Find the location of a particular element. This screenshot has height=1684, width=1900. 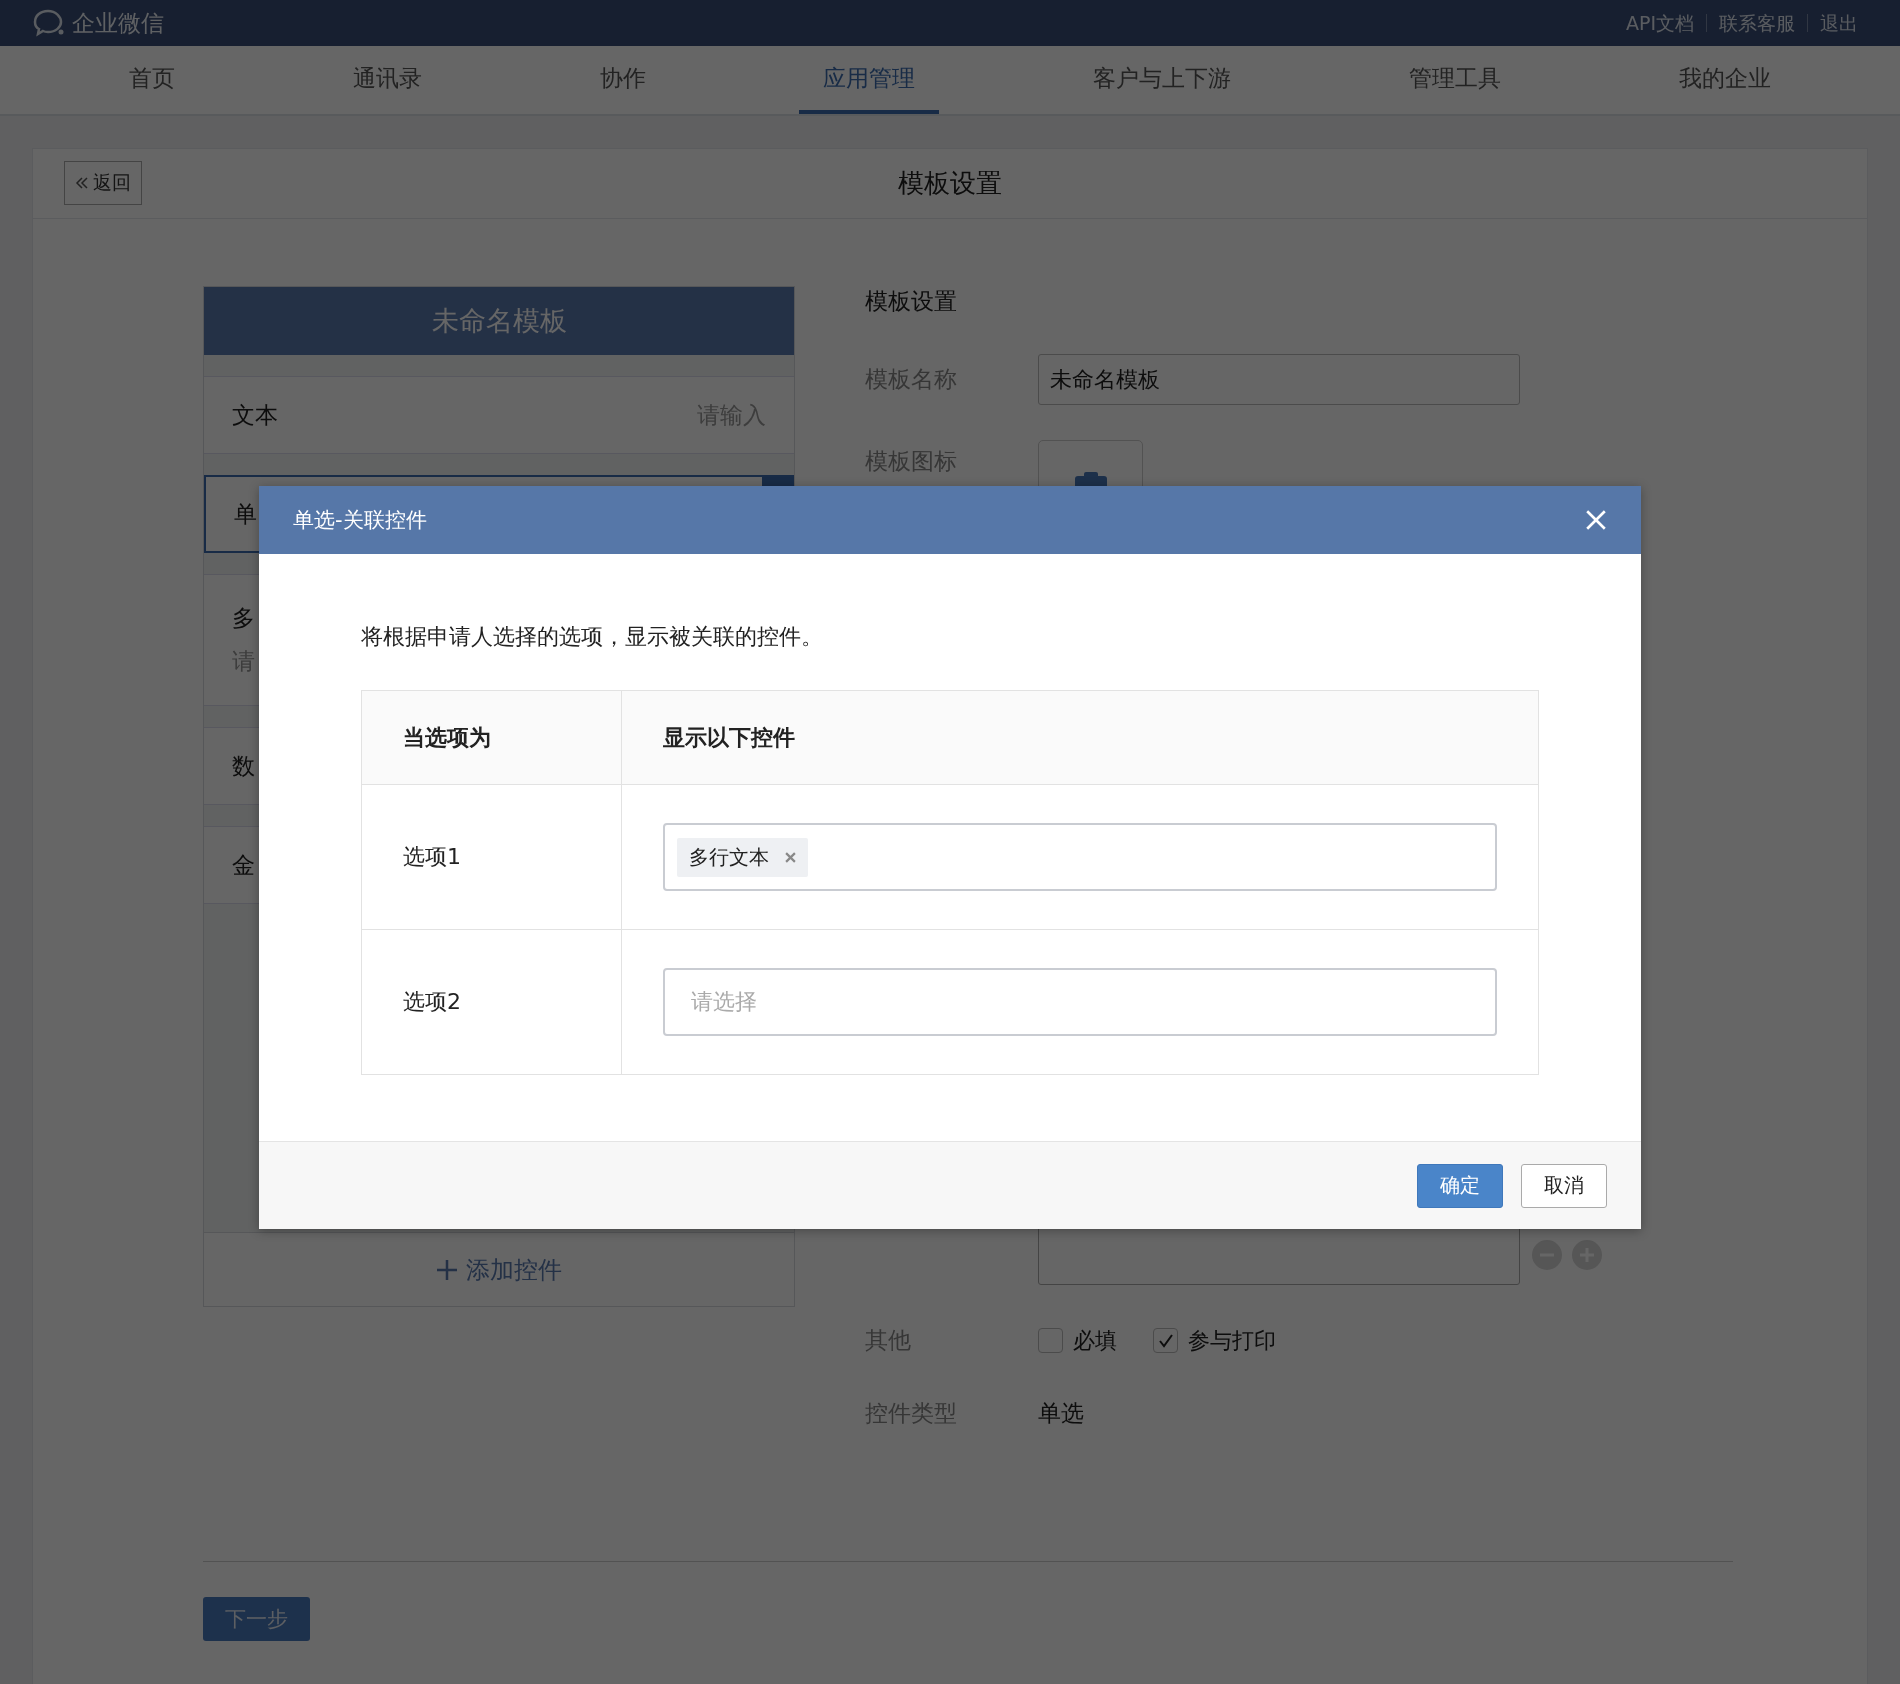

section-heading: 模板设置 is located at coordinates (911, 301).